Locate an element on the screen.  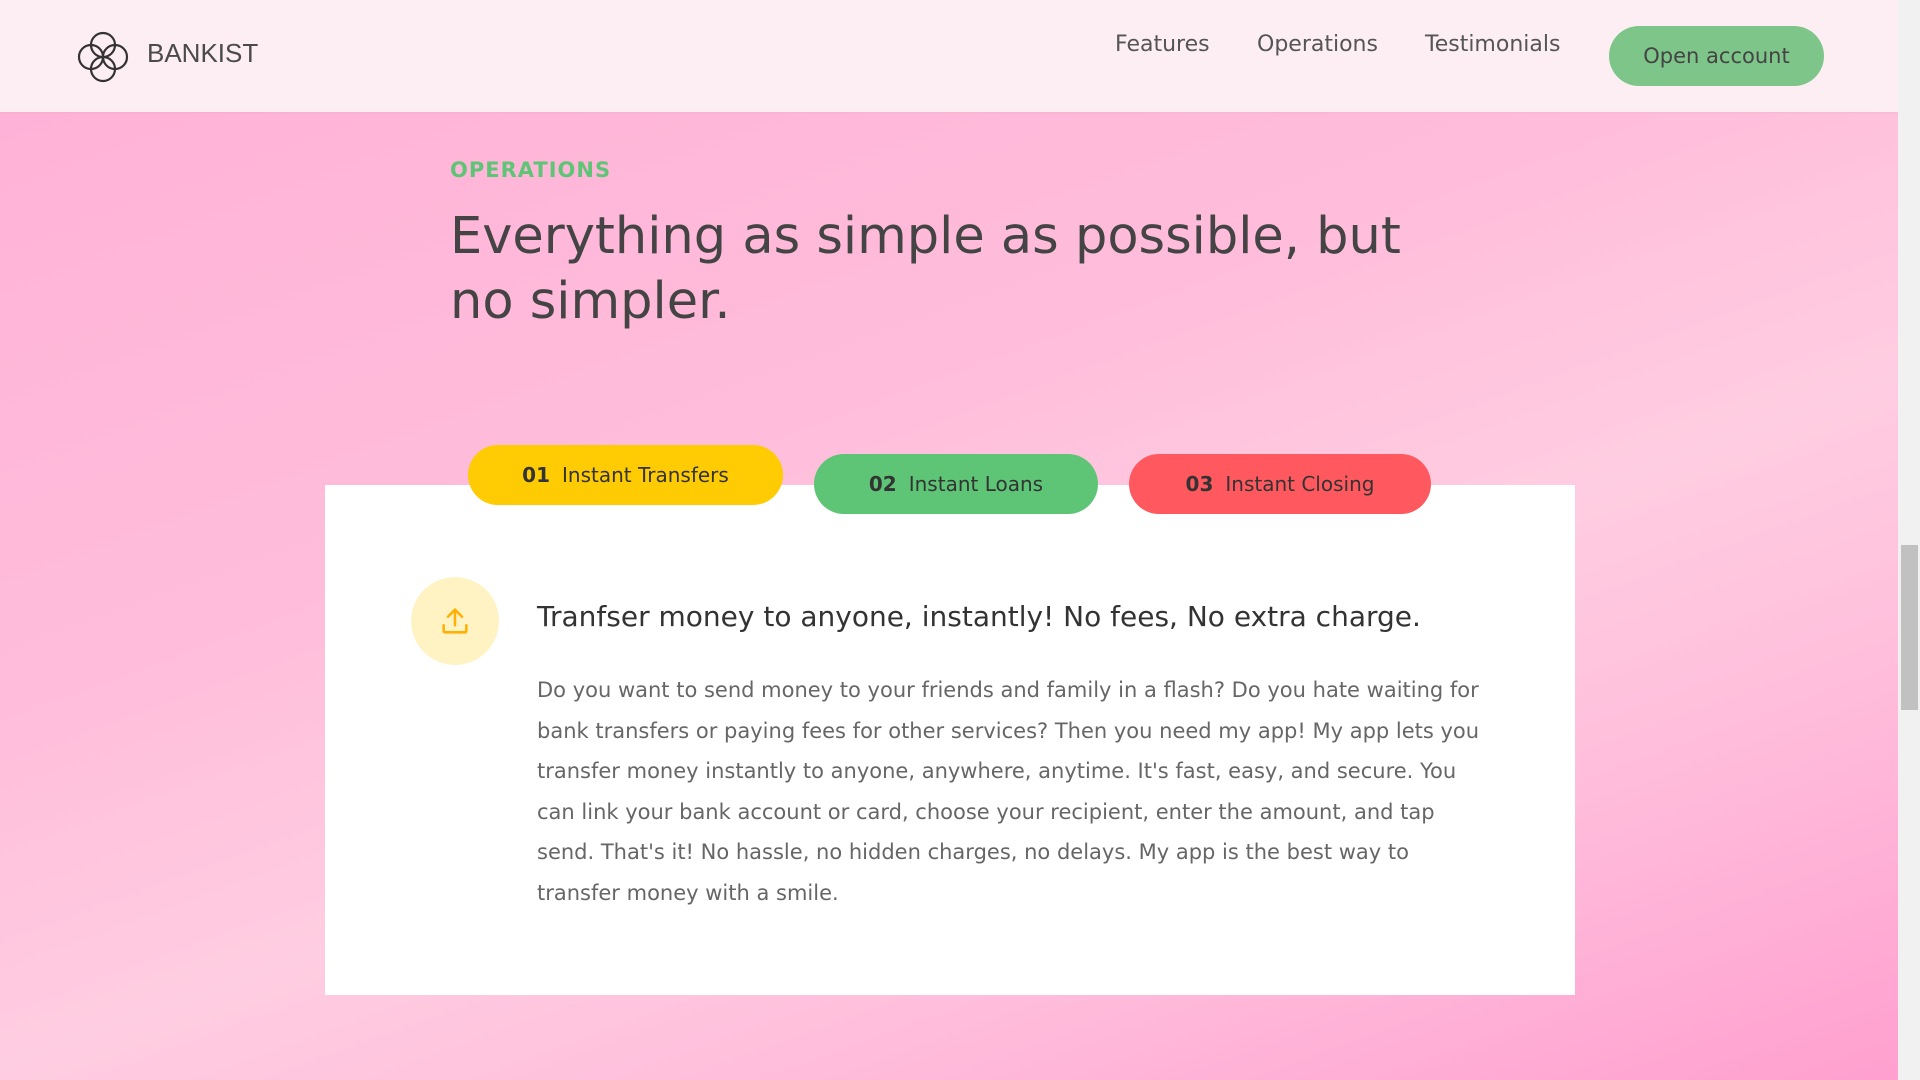
tab-instant-closing: 03 Instant Closing is located at coordinates (1280, 484).